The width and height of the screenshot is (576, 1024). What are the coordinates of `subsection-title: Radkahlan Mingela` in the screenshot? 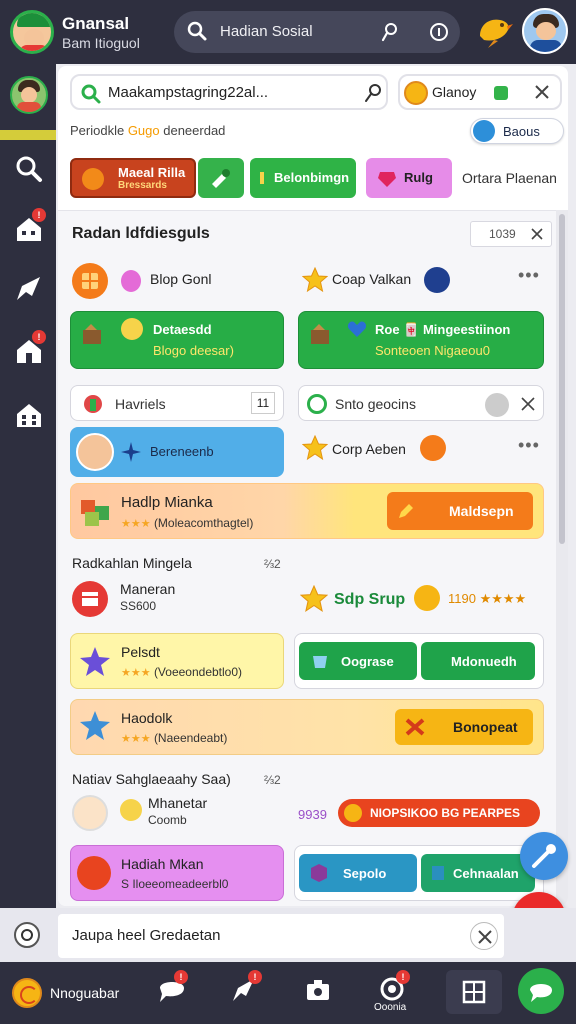 It's located at (132, 563).